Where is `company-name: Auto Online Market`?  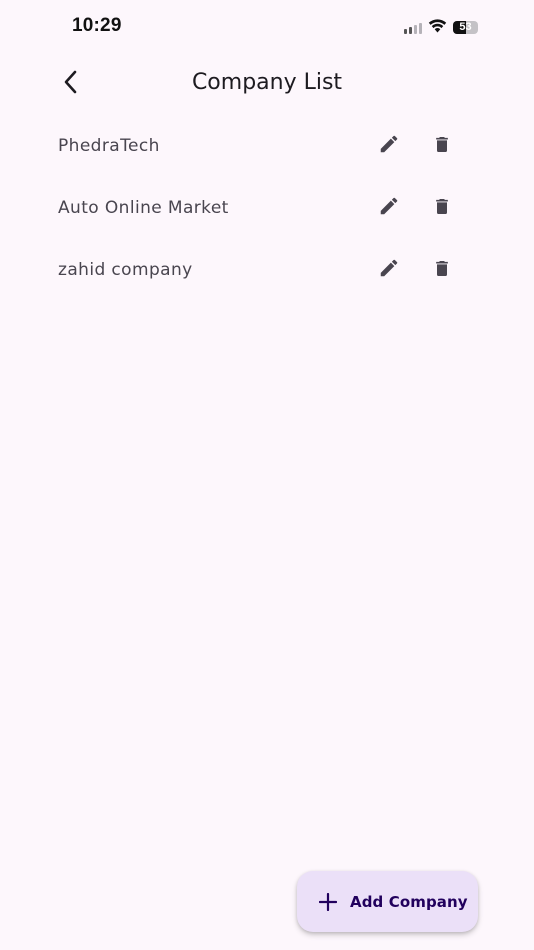
company-name: Auto Online Market is located at coordinates (143, 208).